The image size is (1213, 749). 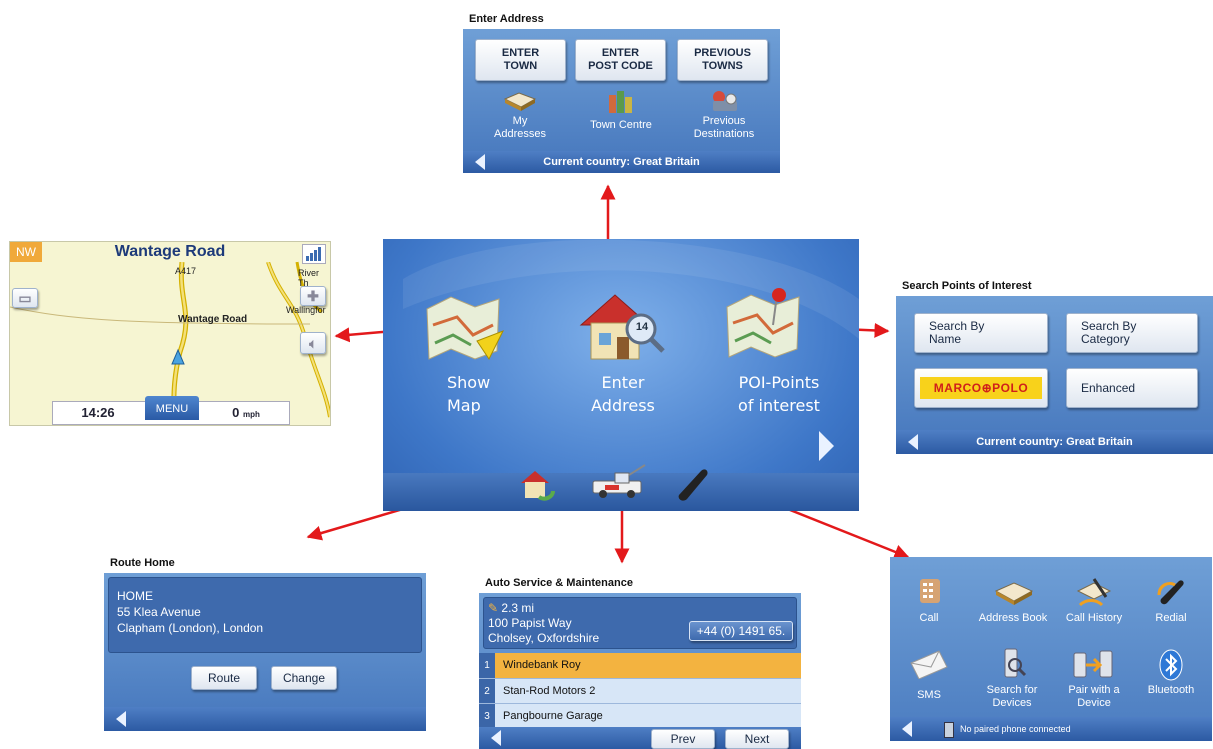 I want to click on phone-item-search-devices: Search for Devices, so click(x=1012, y=678).